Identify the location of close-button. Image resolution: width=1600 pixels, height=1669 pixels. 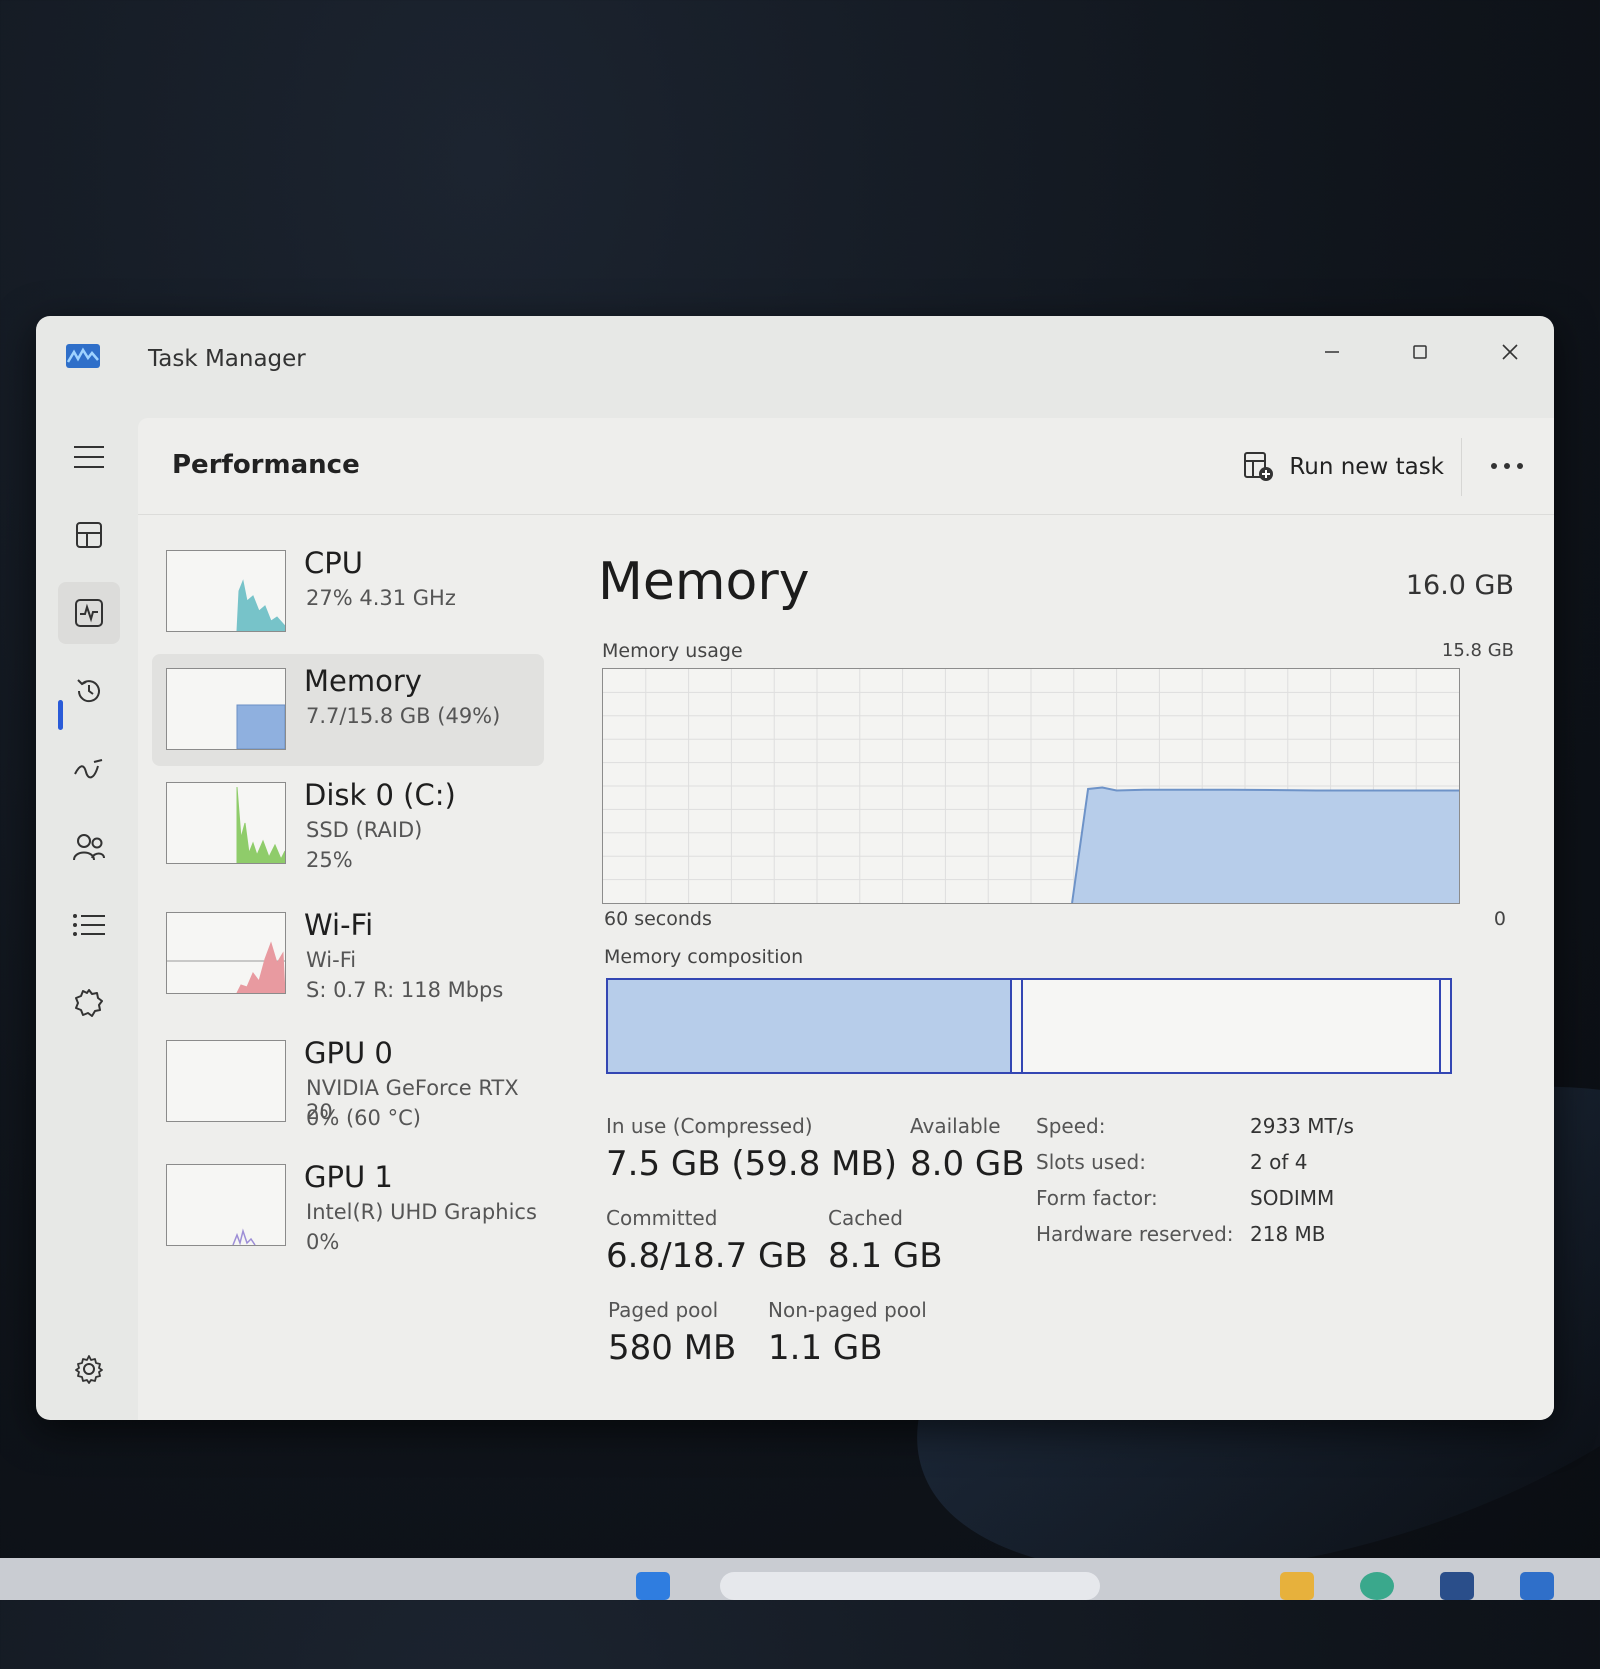
(1510, 352).